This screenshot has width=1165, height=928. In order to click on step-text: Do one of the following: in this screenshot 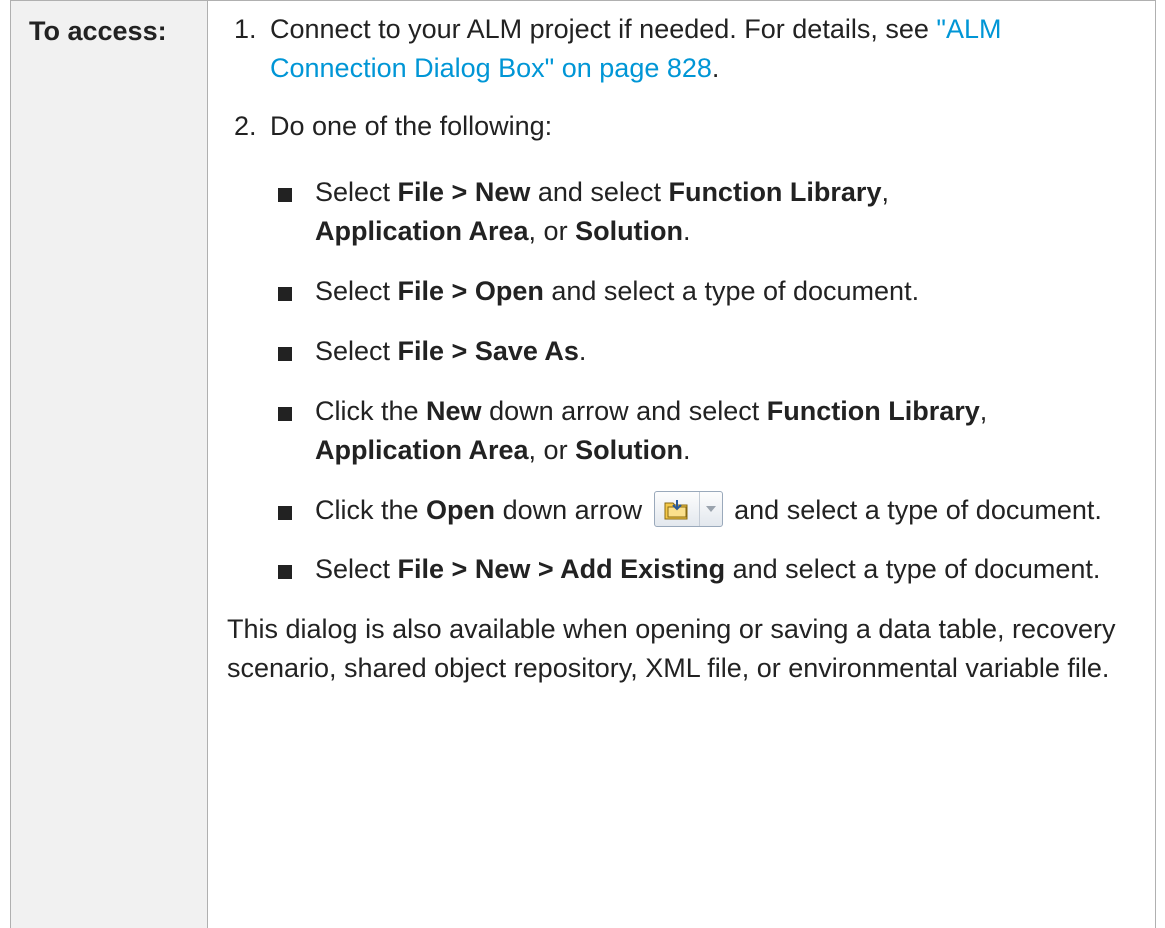, I will do `click(411, 126)`.